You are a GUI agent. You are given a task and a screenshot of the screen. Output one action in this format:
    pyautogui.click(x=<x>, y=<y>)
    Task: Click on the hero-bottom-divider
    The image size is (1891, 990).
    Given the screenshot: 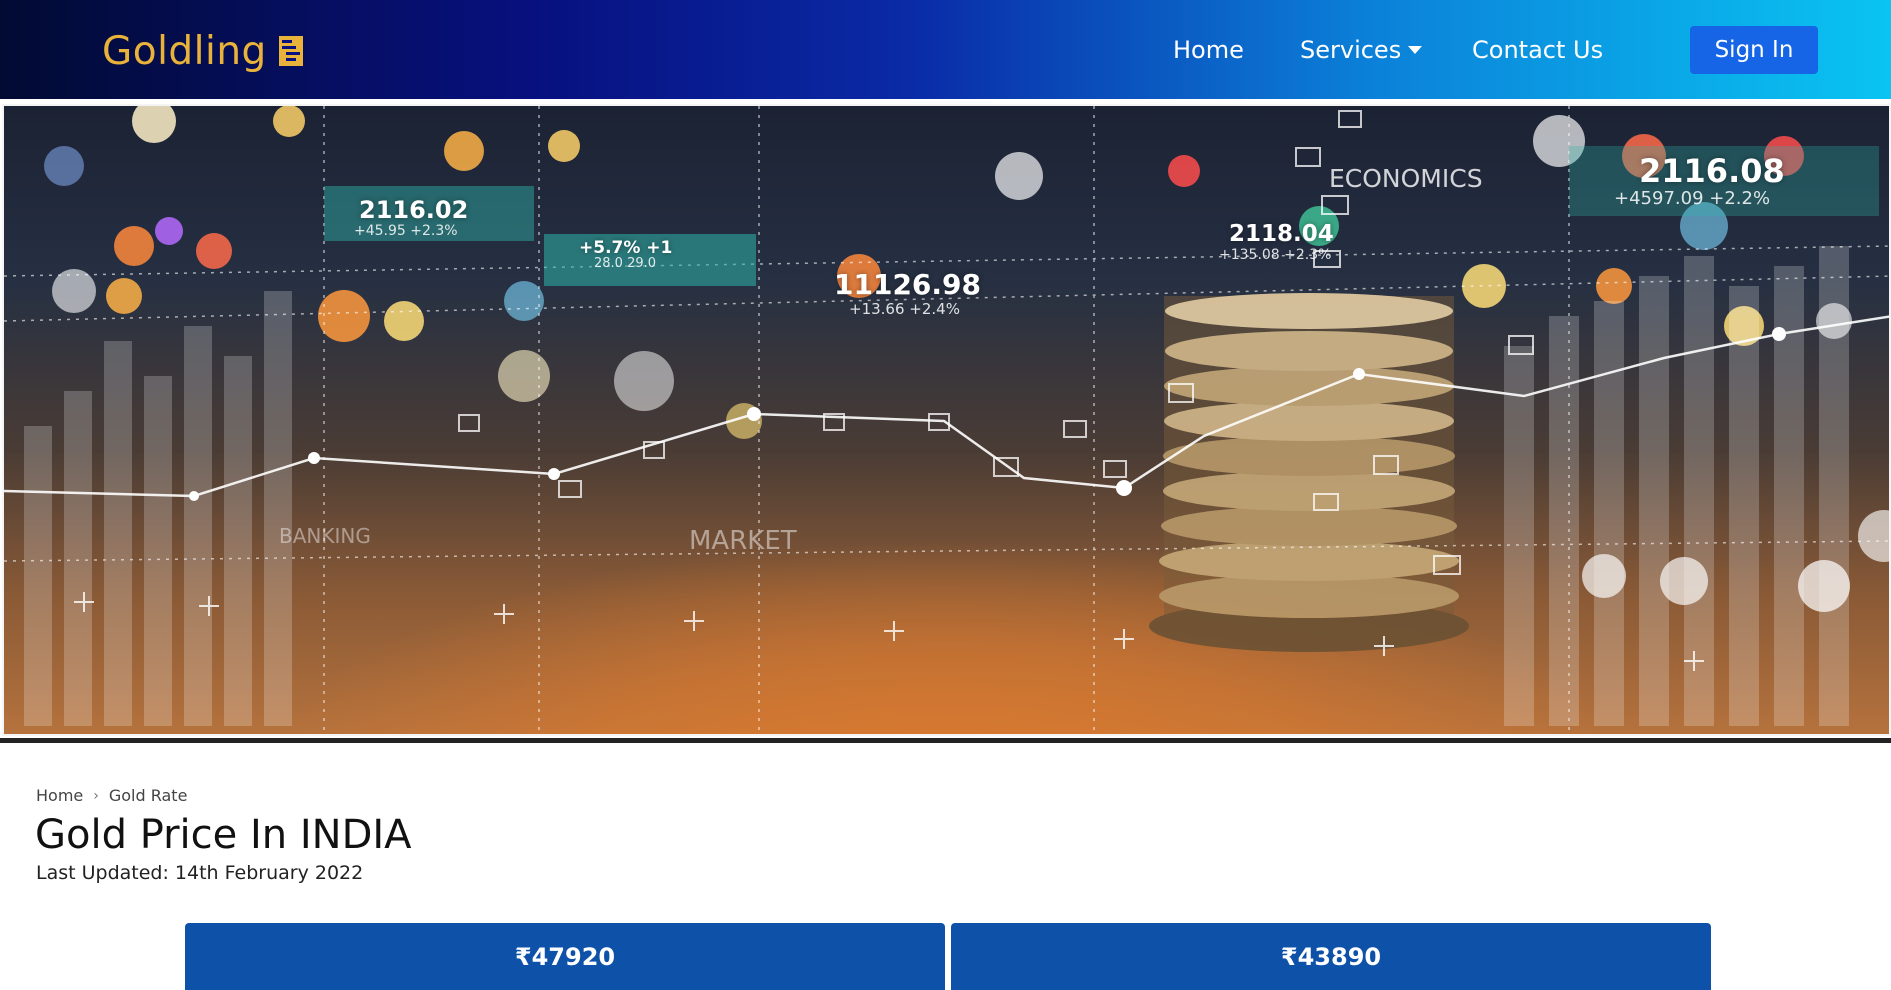 What is the action you would take?
    pyautogui.click(x=945, y=740)
    